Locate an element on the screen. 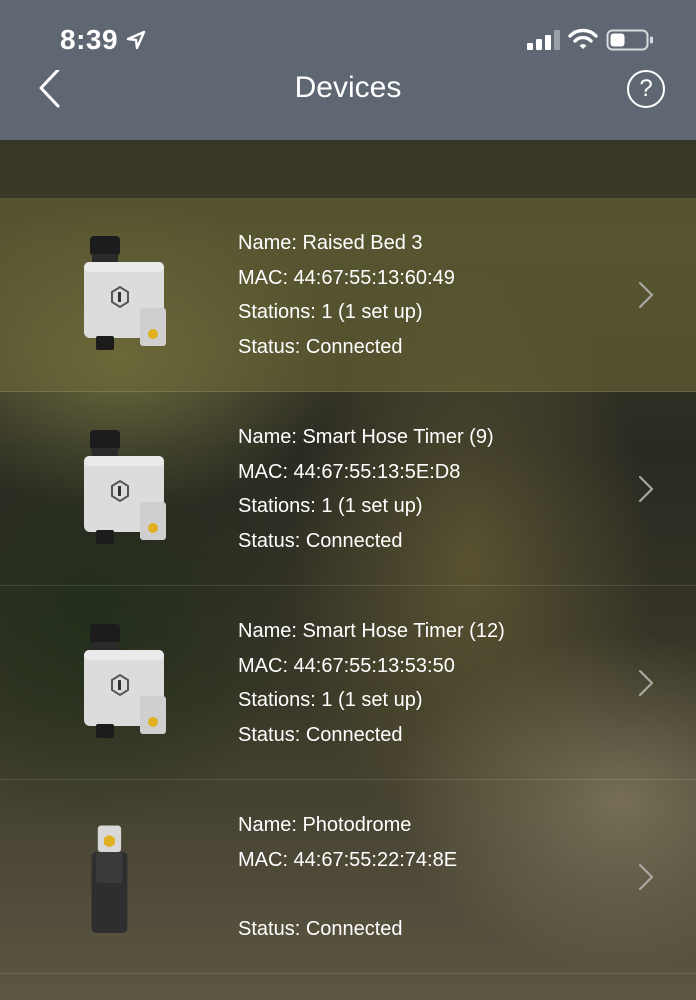 The image size is (696, 1000). wifi-icon is located at coordinates (583, 38).